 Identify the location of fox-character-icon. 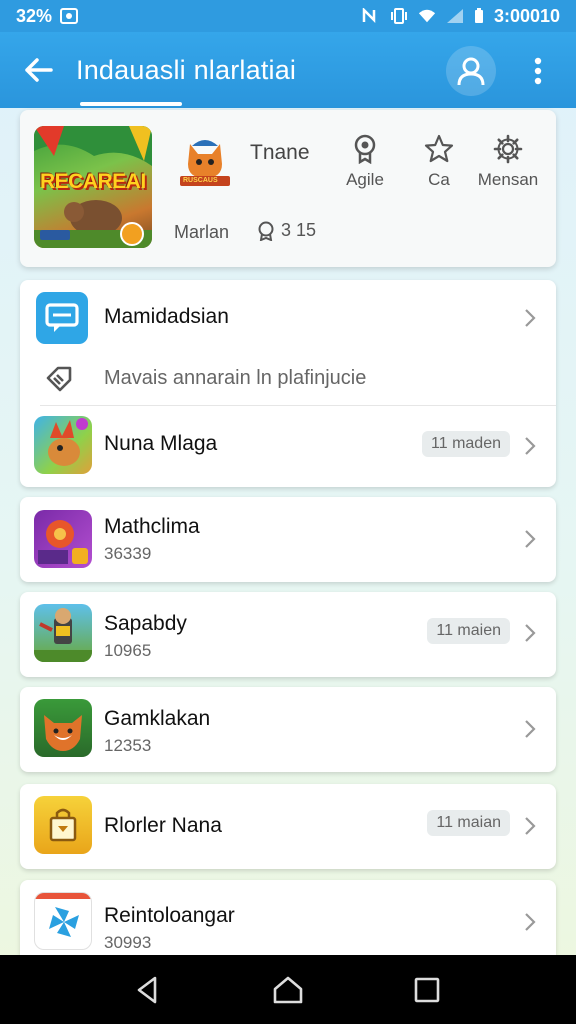
(63, 733).